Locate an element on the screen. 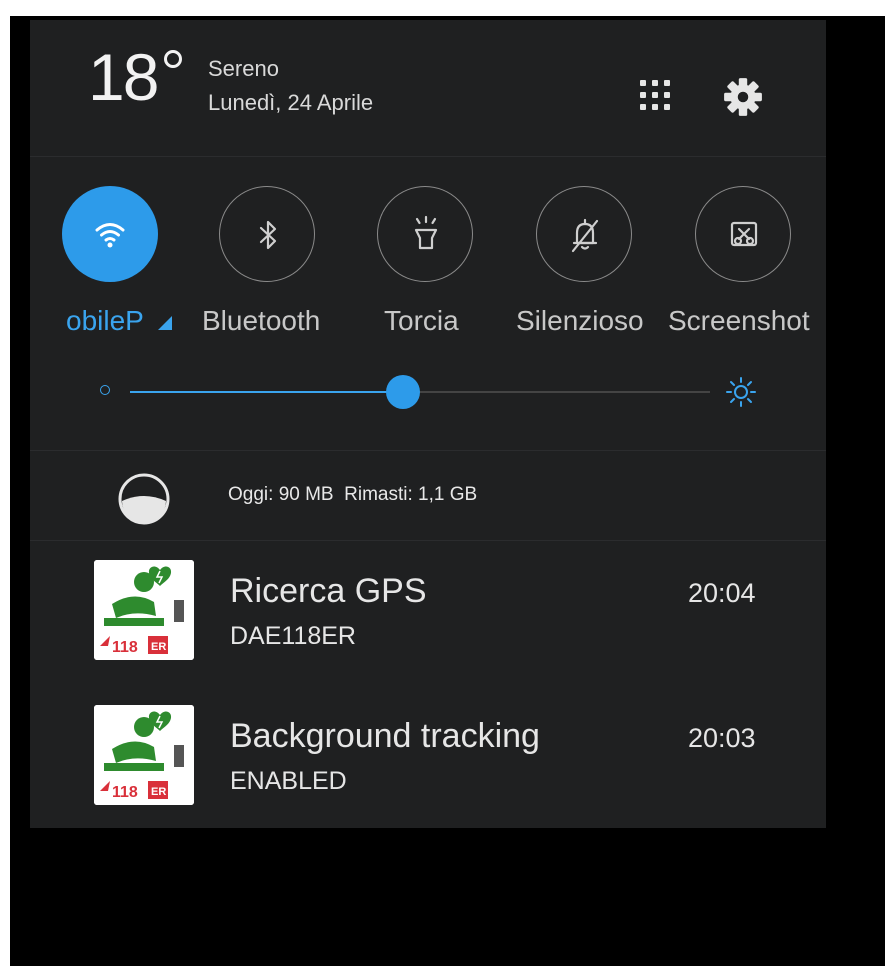 Image resolution: width=885 pixels, height=966 pixels. flashlight-label: Torcia is located at coordinates (421, 320).